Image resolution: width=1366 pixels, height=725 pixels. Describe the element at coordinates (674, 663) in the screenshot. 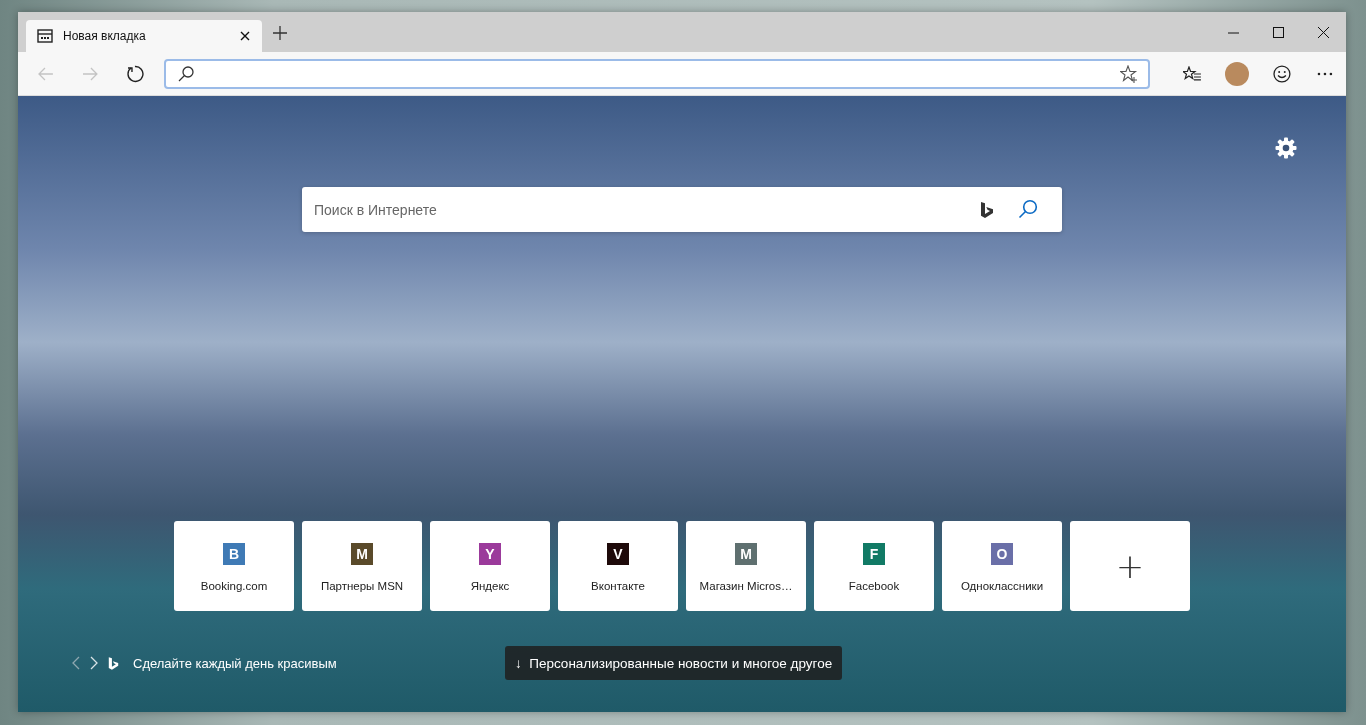

I see `news-button: ↓ Персонализированные новости и многое другое` at that location.